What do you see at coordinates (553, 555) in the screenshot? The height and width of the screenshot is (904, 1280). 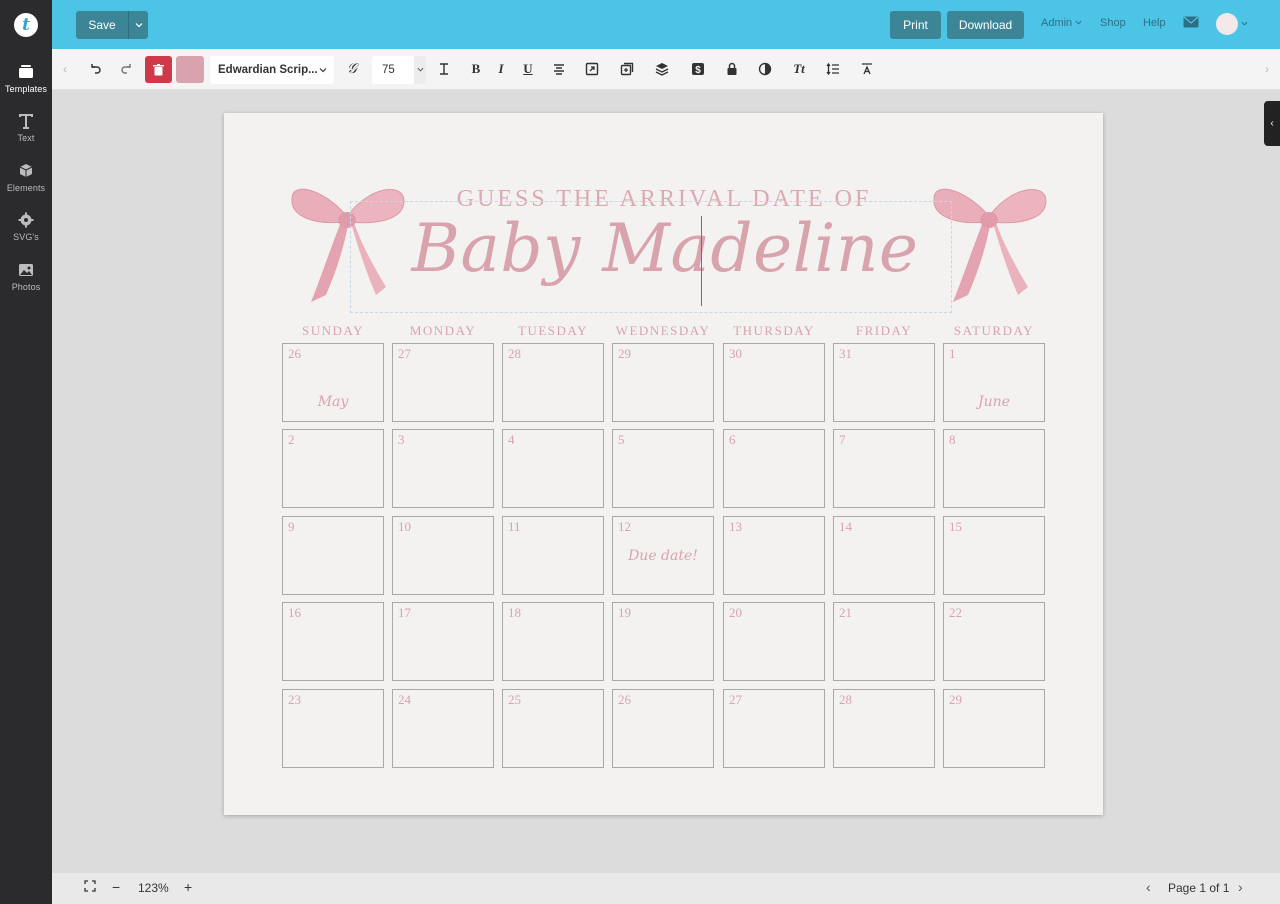 I see `calendar-day-cell: 11` at bounding box center [553, 555].